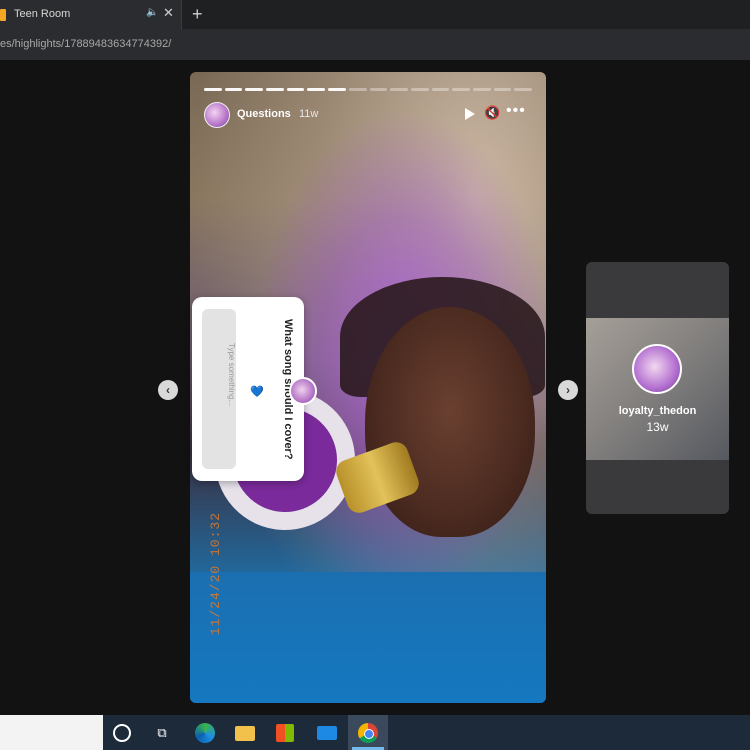 This screenshot has width=750, height=750. I want to click on story-username: Questions, so click(264, 114).